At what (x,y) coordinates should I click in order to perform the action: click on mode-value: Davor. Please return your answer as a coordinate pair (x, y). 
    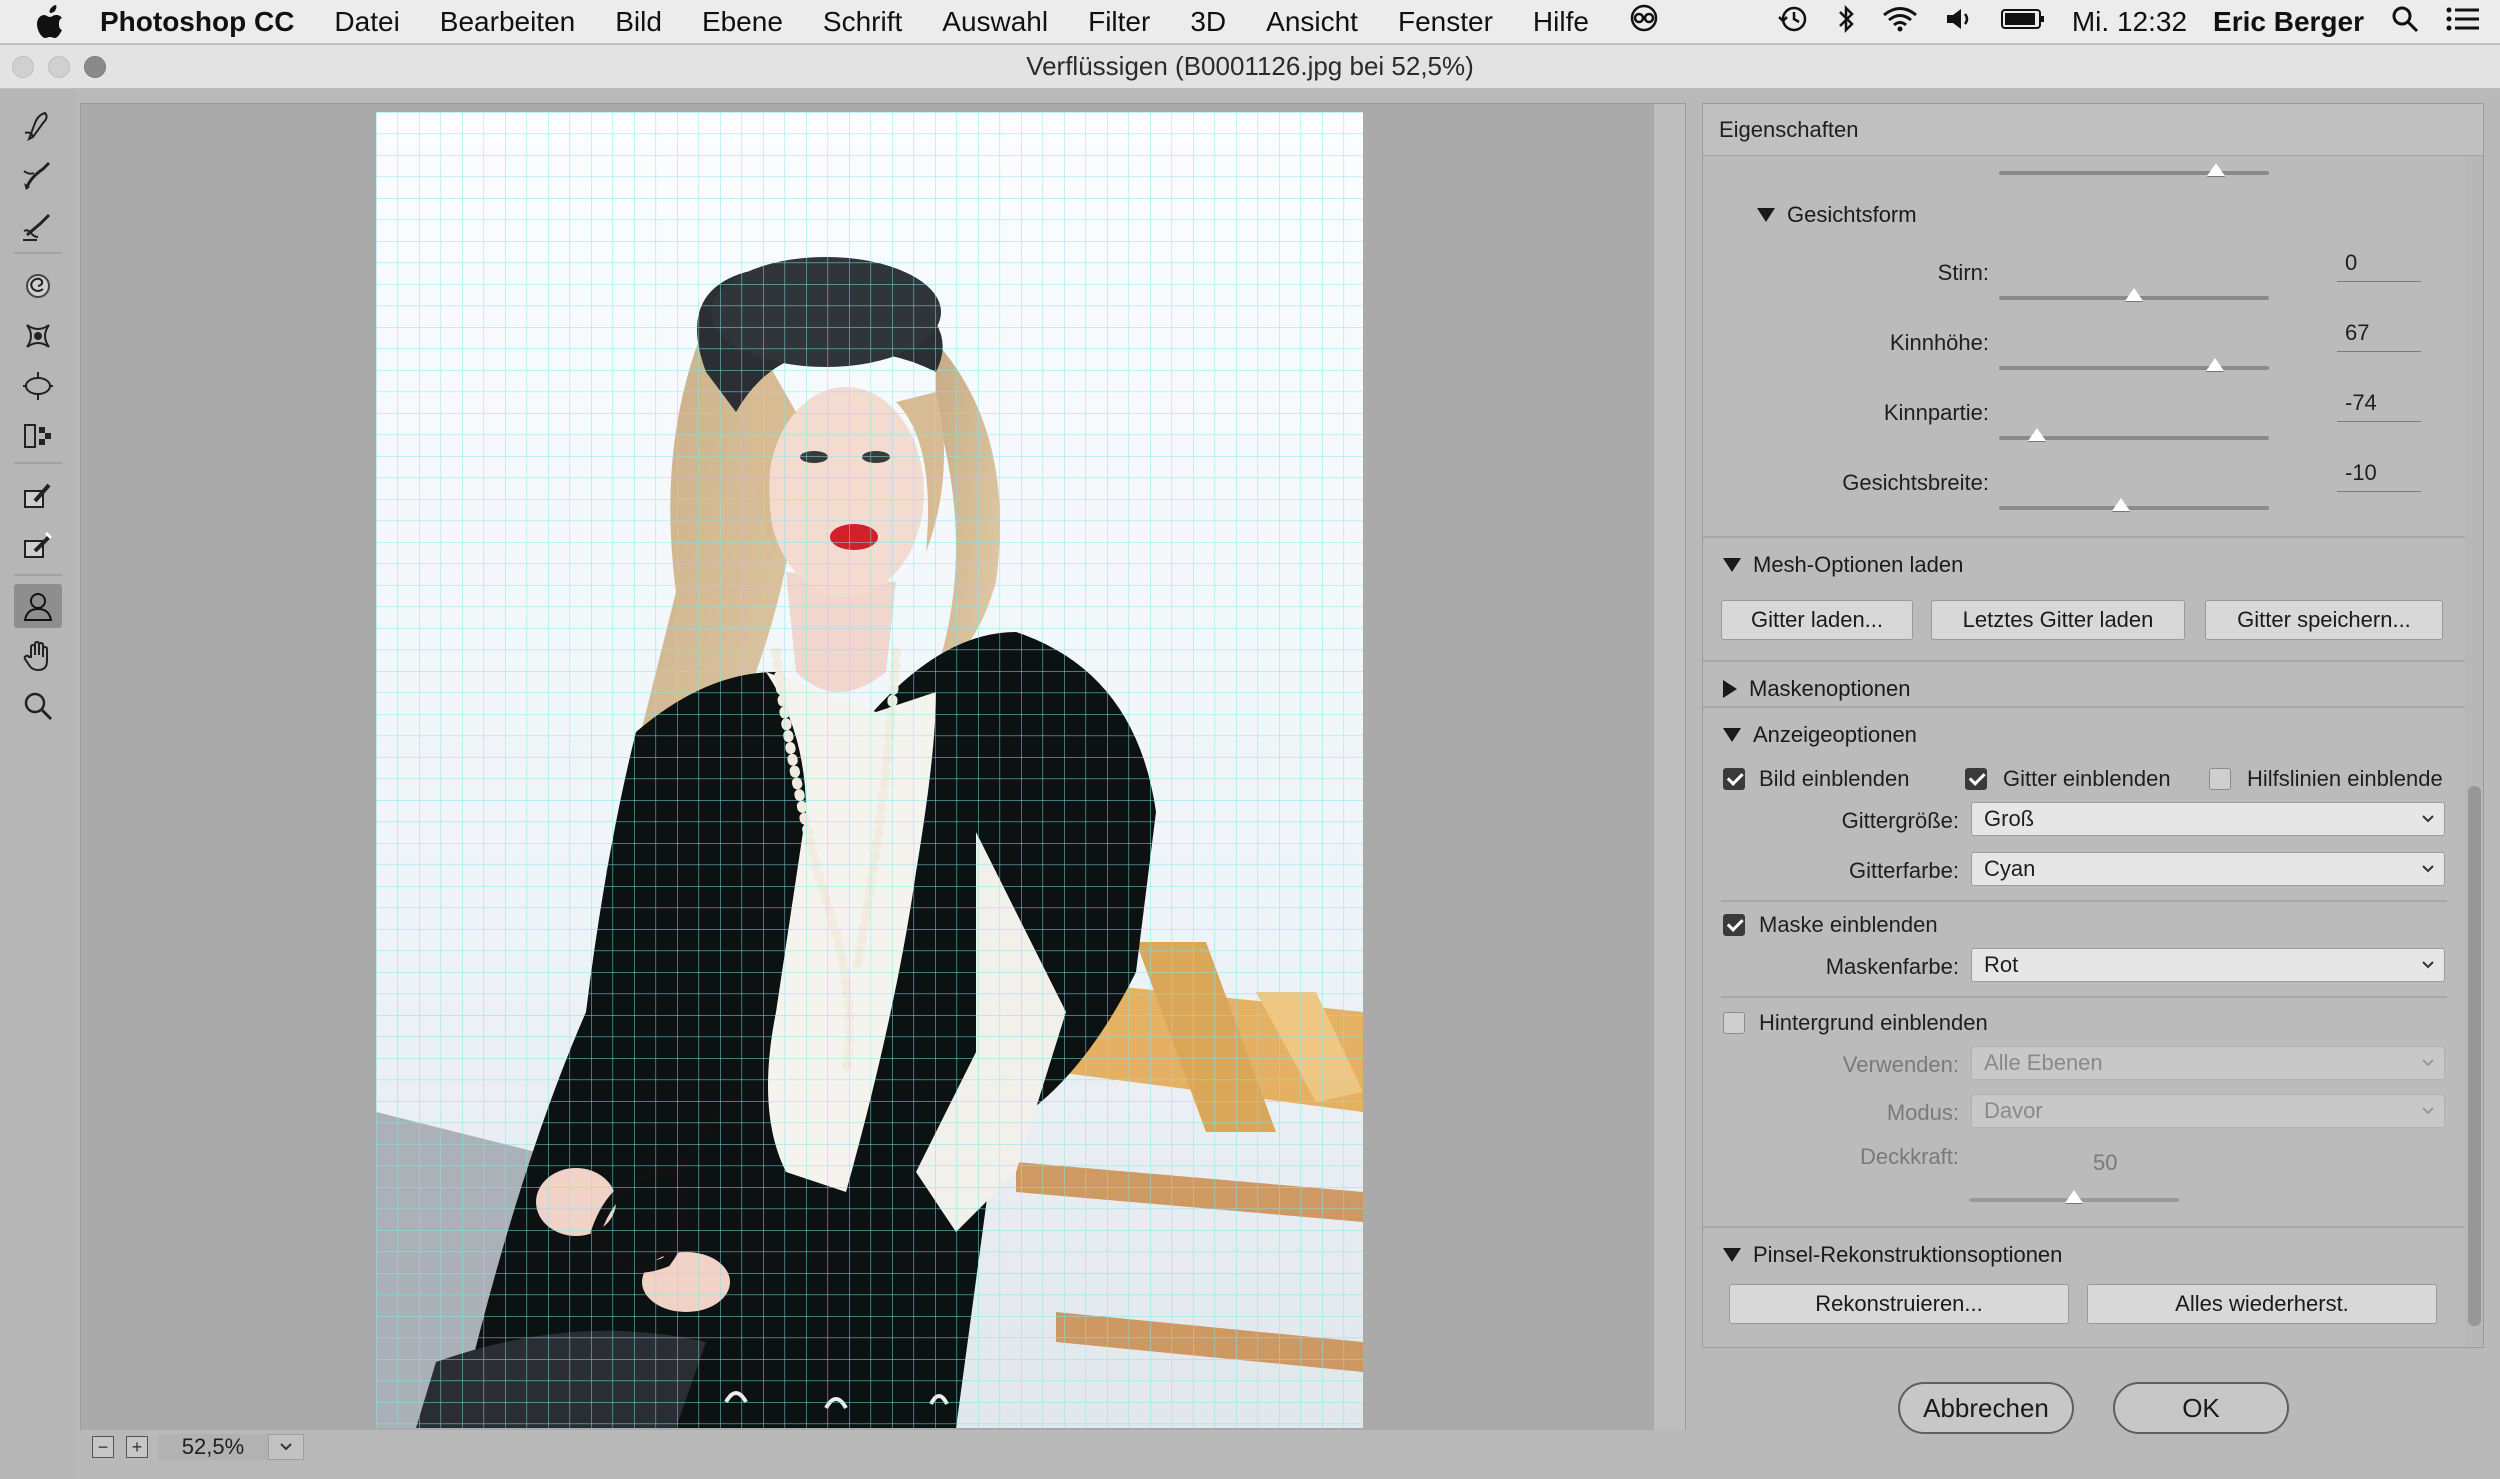
    Looking at the image, I should click on (2013, 1110).